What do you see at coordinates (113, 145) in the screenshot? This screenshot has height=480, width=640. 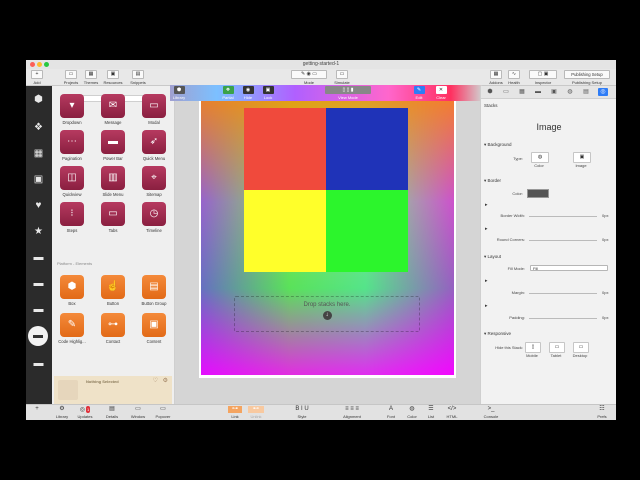 I see `library-item-power-bar: ▬ Power Bar` at bounding box center [113, 145].